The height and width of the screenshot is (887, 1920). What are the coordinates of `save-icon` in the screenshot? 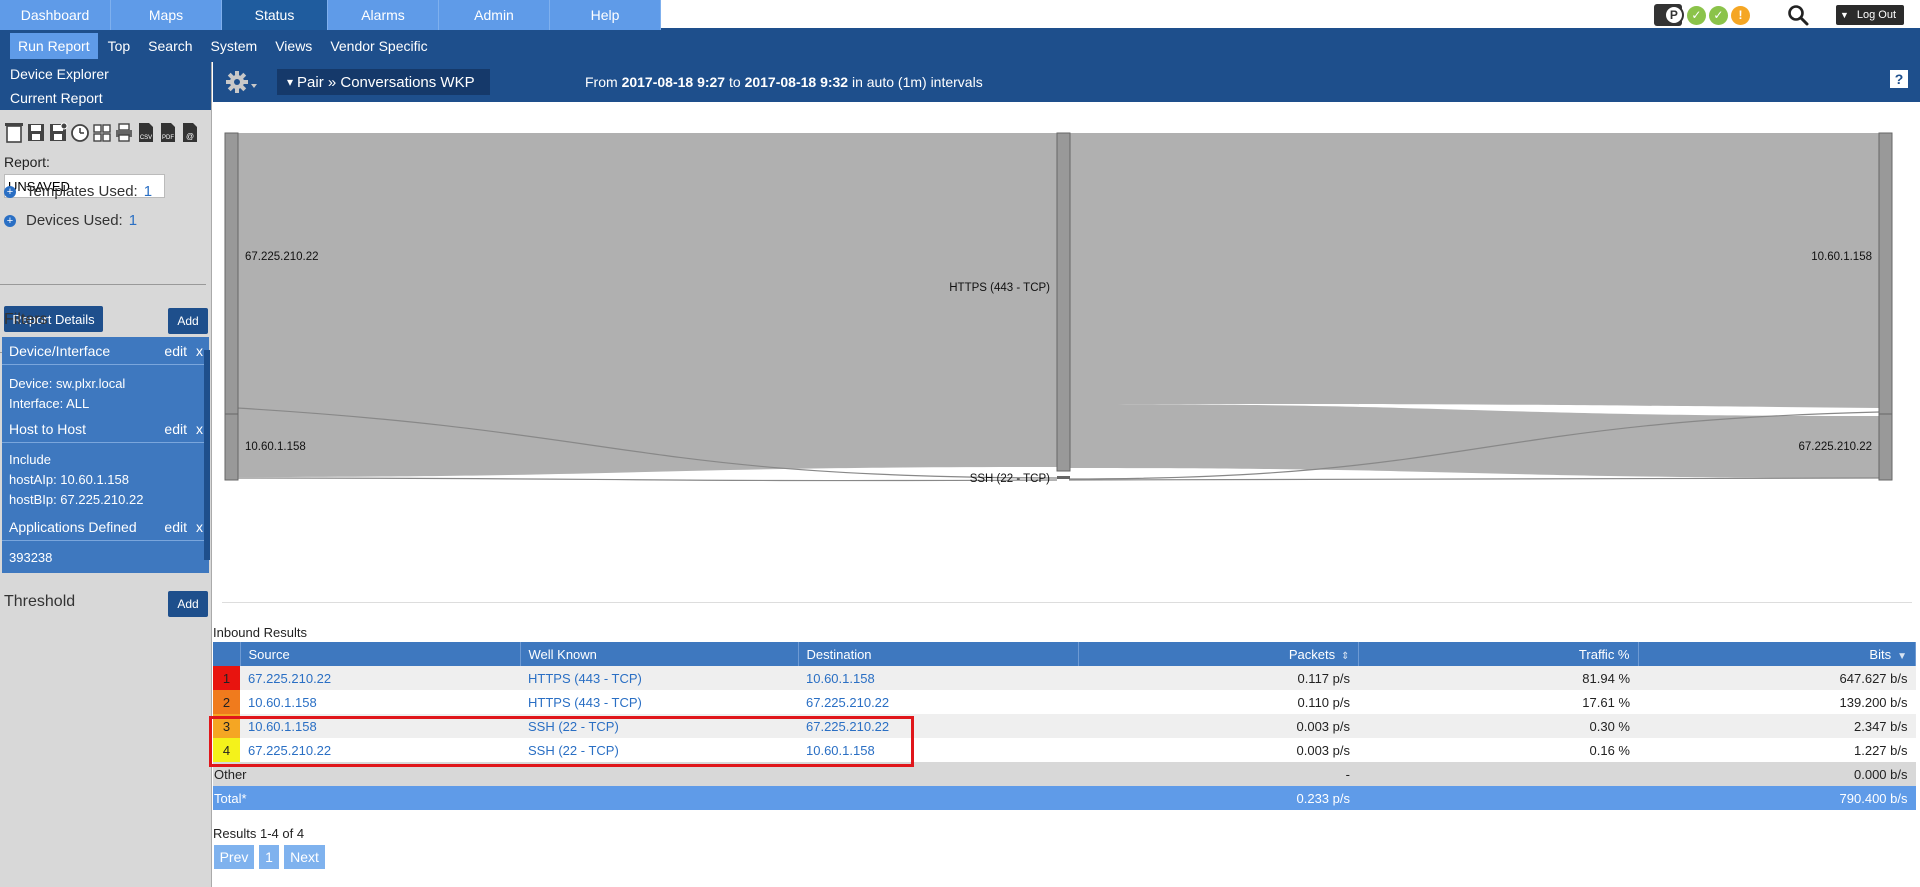 It's located at (36, 132).